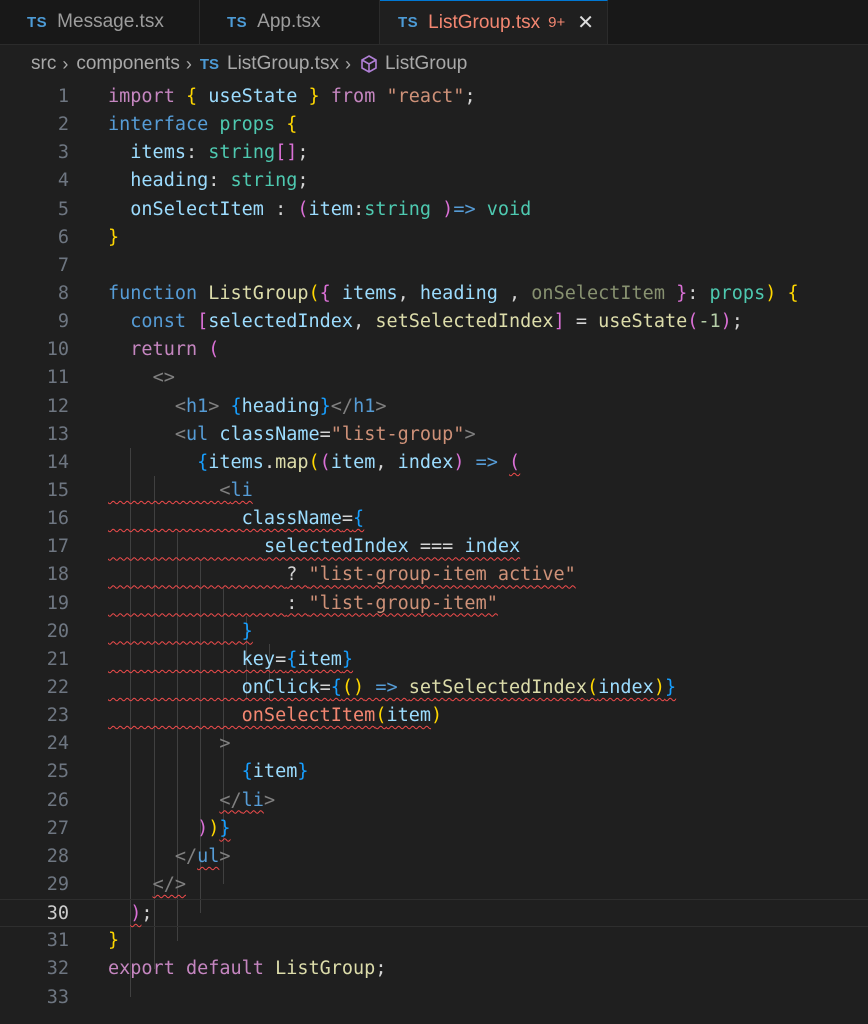  What do you see at coordinates (57, 462) in the screenshot?
I see `line-number: 14` at bounding box center [57, 462].